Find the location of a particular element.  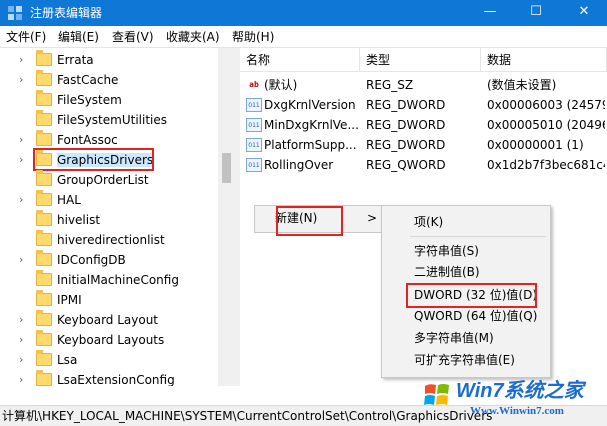

submenu-item-multi-string-value: 多字符串值(M) is located at coordinates (454, 338).